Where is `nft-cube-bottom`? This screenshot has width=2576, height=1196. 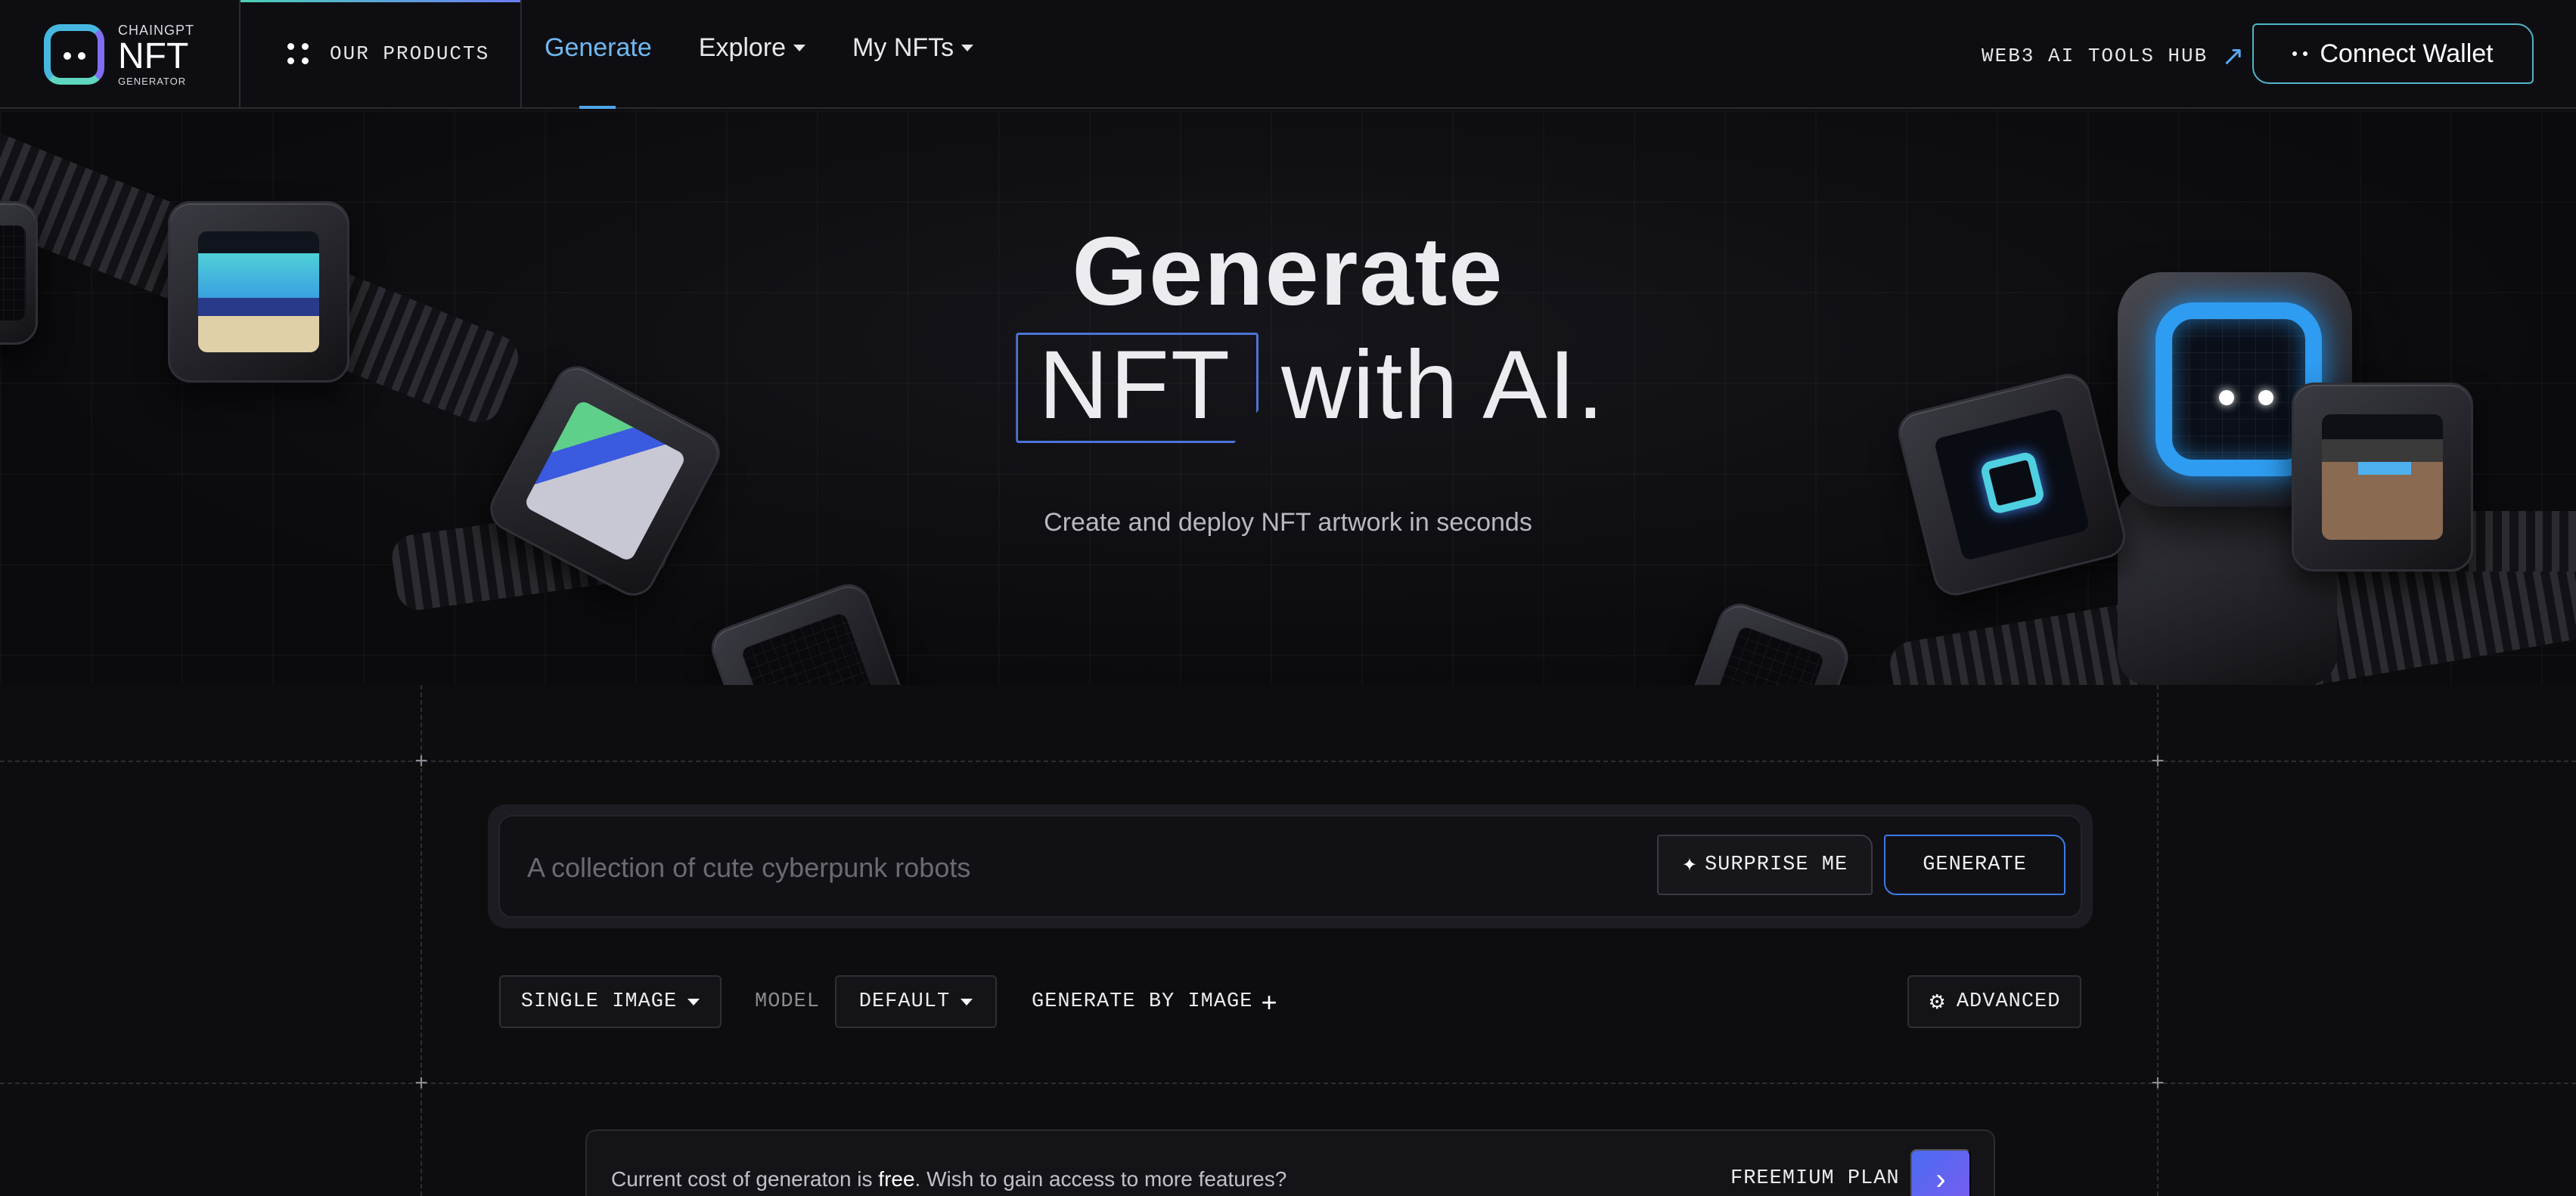
nft-cube-bottom is located at coordinates (809, 631).